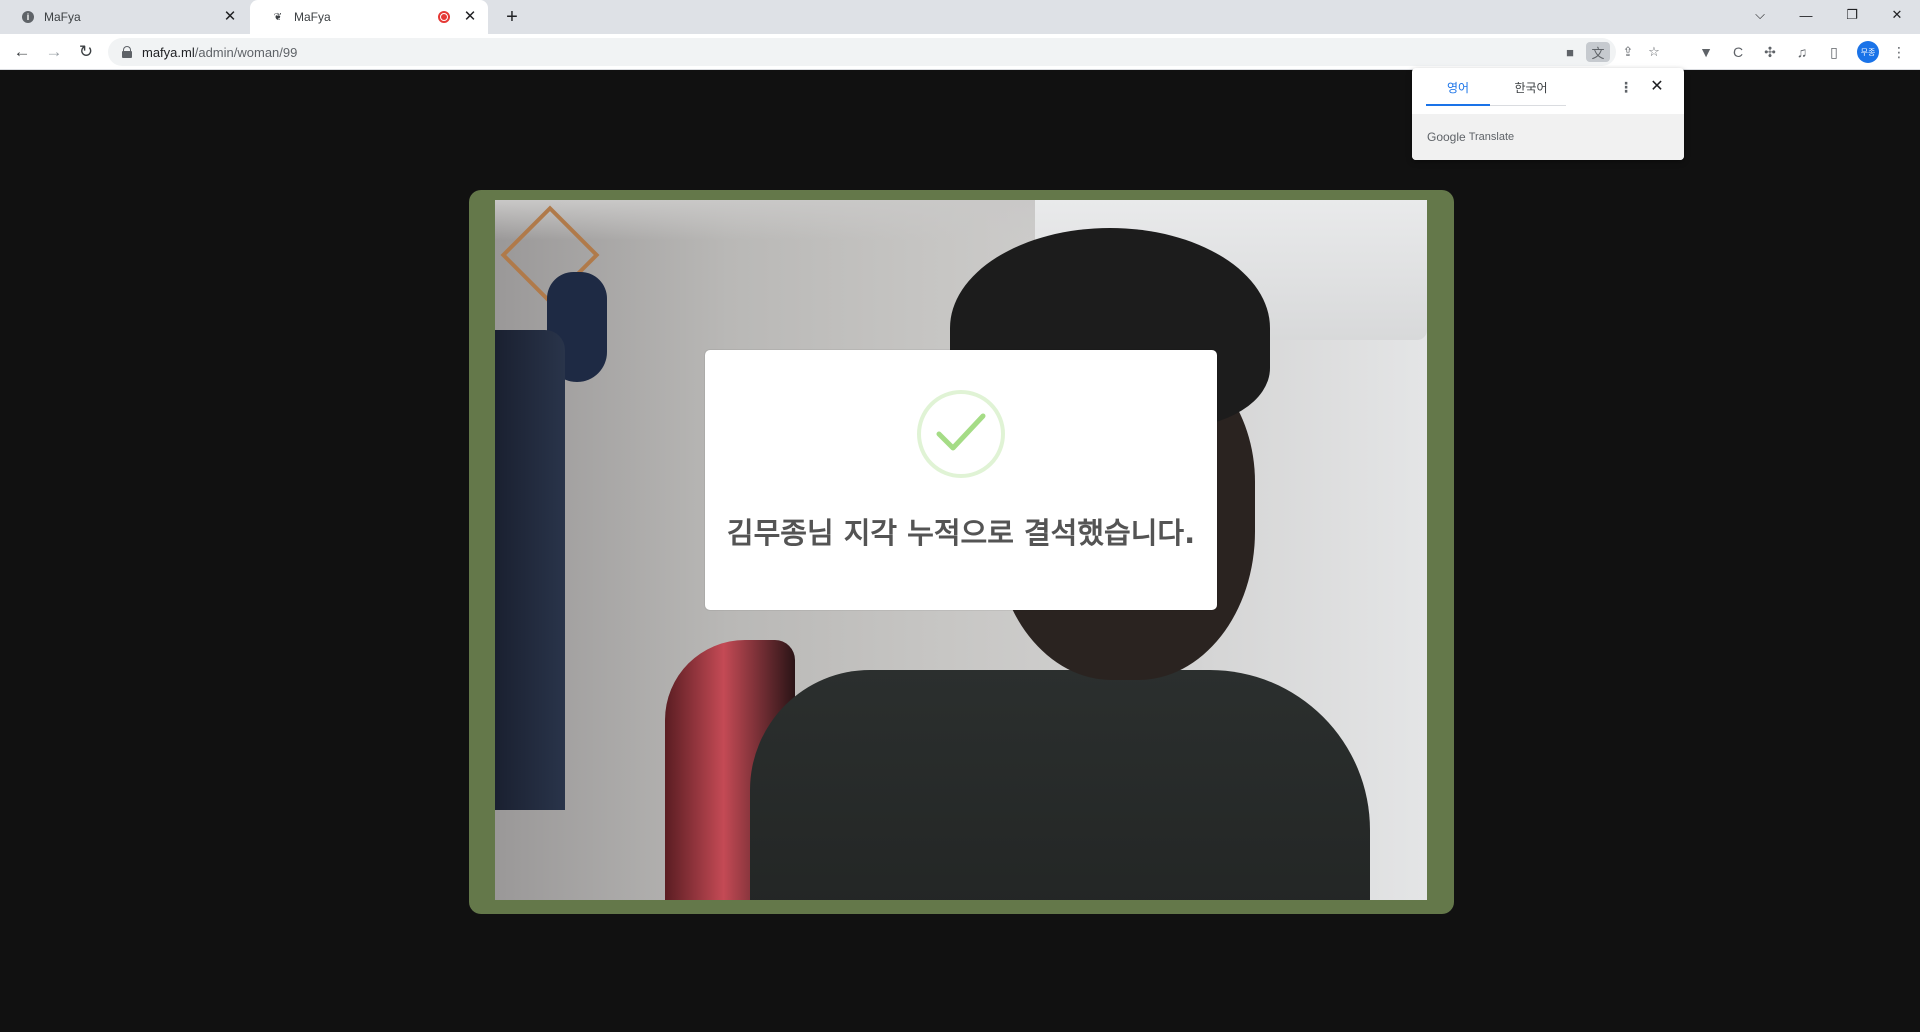 Image resolution: width=1920 pixels, height=1032 pixels. I want to click on alert-modal: 김무종님 지각 누적으로 결석했습니다., so click(961, 480).